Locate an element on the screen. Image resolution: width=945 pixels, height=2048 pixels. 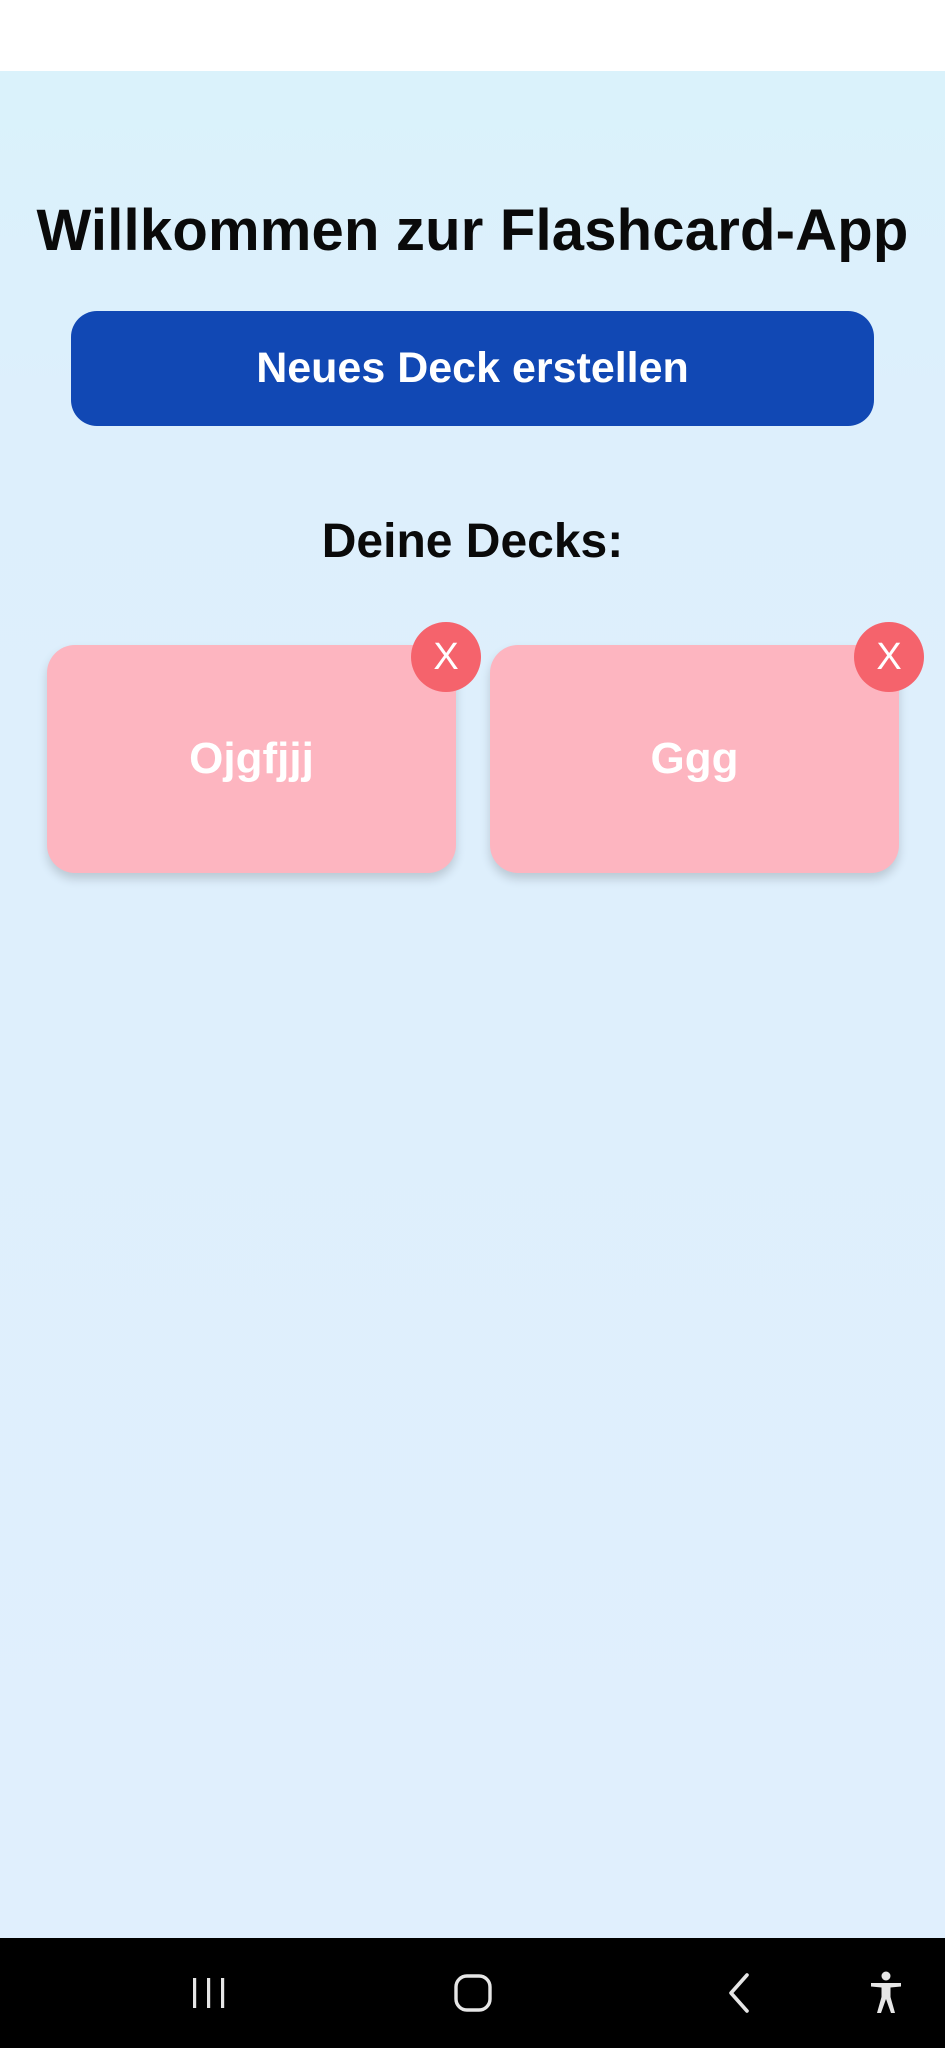
new-deck-button: Neues Deck erstellen is located at coordinates (472, 368).